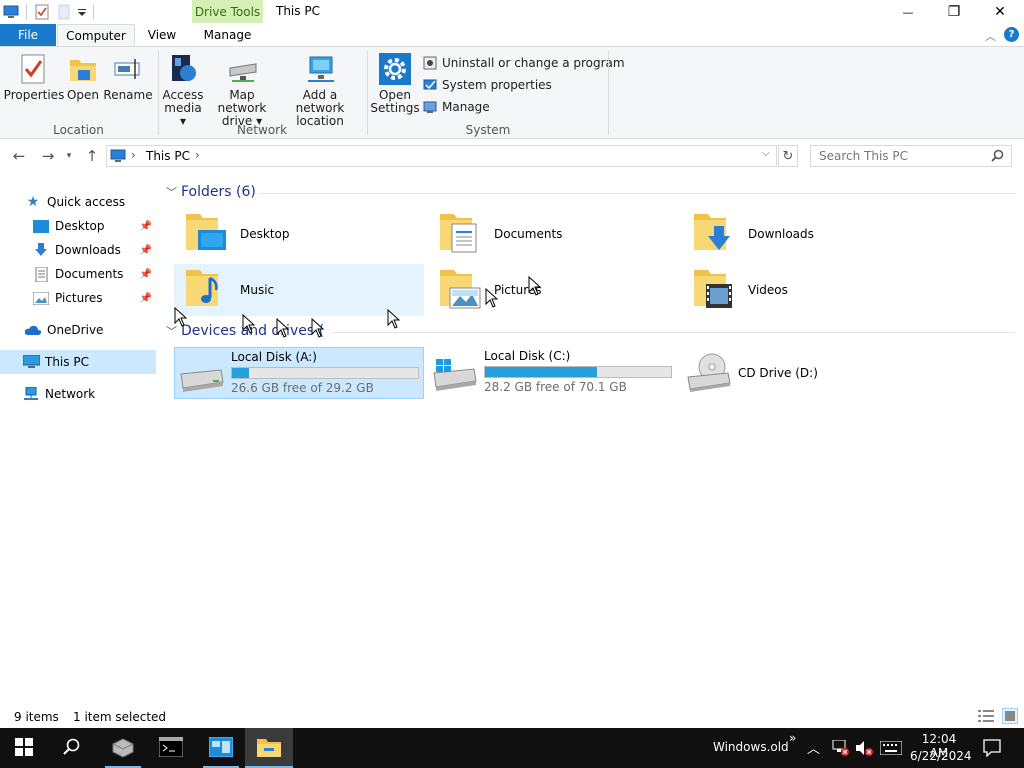 This screenshot has height=768, width=1024. I want to click on access-media-button: Access media ▾, so click(183, 90).